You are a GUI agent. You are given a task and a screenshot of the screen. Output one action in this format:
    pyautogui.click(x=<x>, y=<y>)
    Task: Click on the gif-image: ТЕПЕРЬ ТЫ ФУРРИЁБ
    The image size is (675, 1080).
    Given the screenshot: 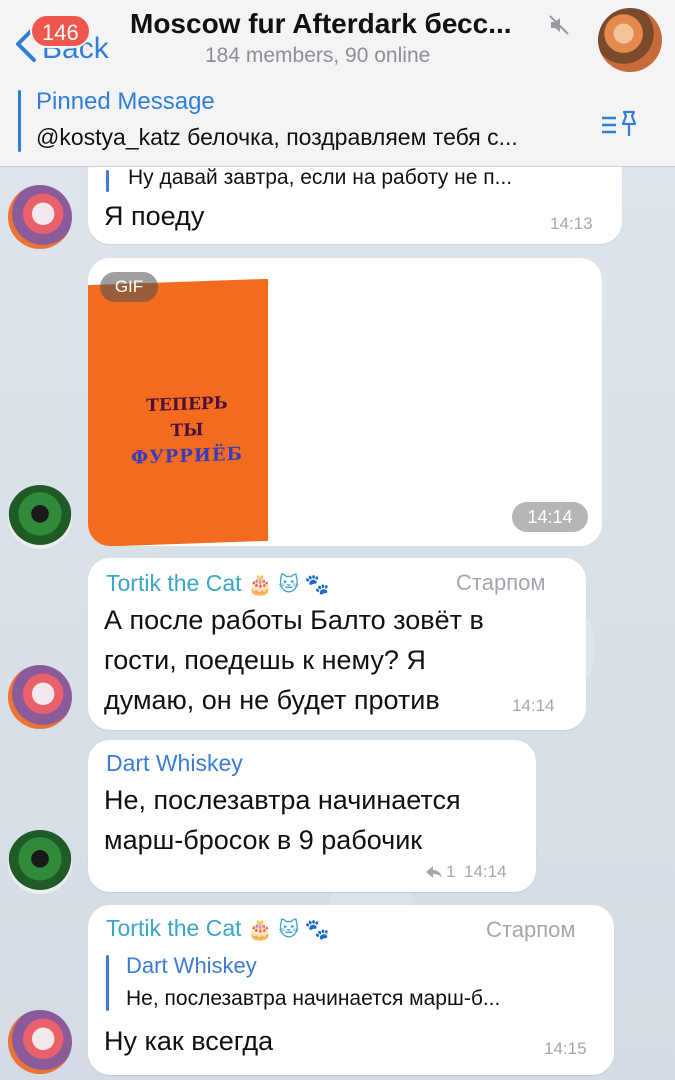 What is the action you would take?
    pyautogui.click(x=178, y=412)
    